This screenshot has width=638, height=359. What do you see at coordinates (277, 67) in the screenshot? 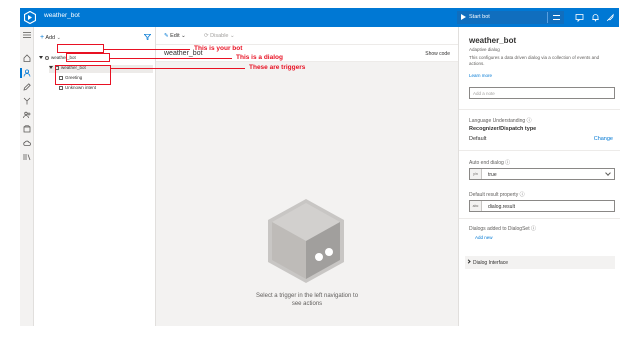
I see `triggers-annotation: These are triggers` at bounding box center [277, 67].